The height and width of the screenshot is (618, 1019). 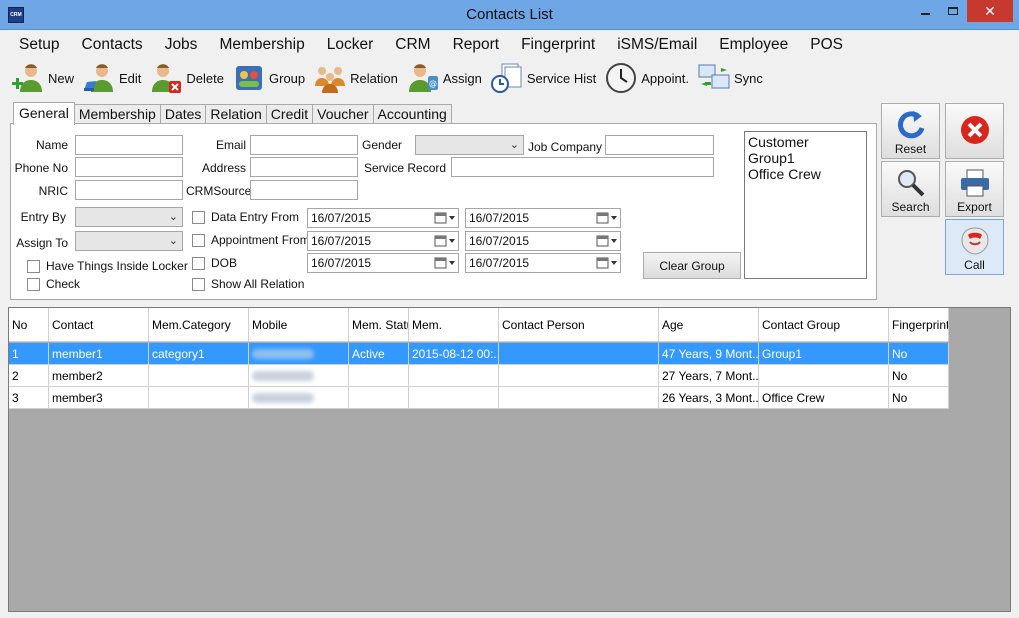 I want to click on table-cell: Group1, so click(x=824, y=354).